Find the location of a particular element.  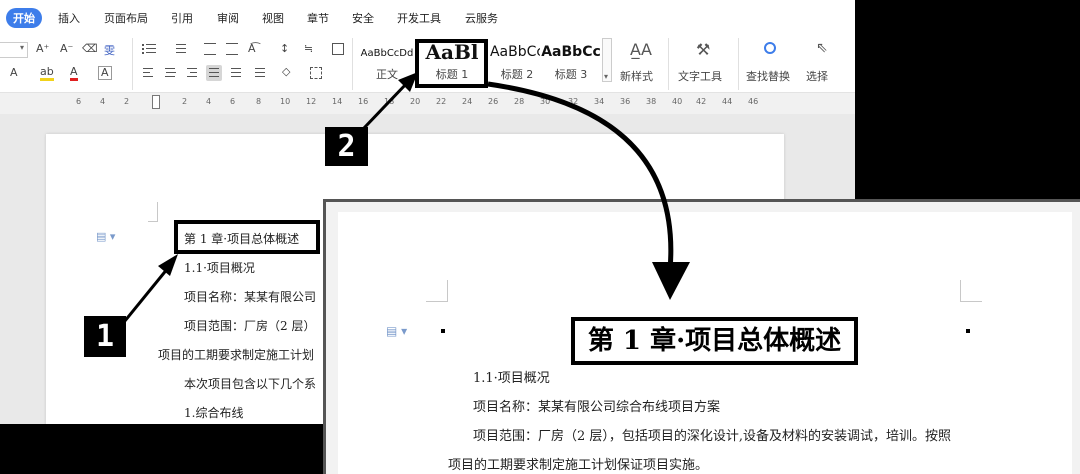

new-style-icon: A̲A is located at coordinates (641, 49).